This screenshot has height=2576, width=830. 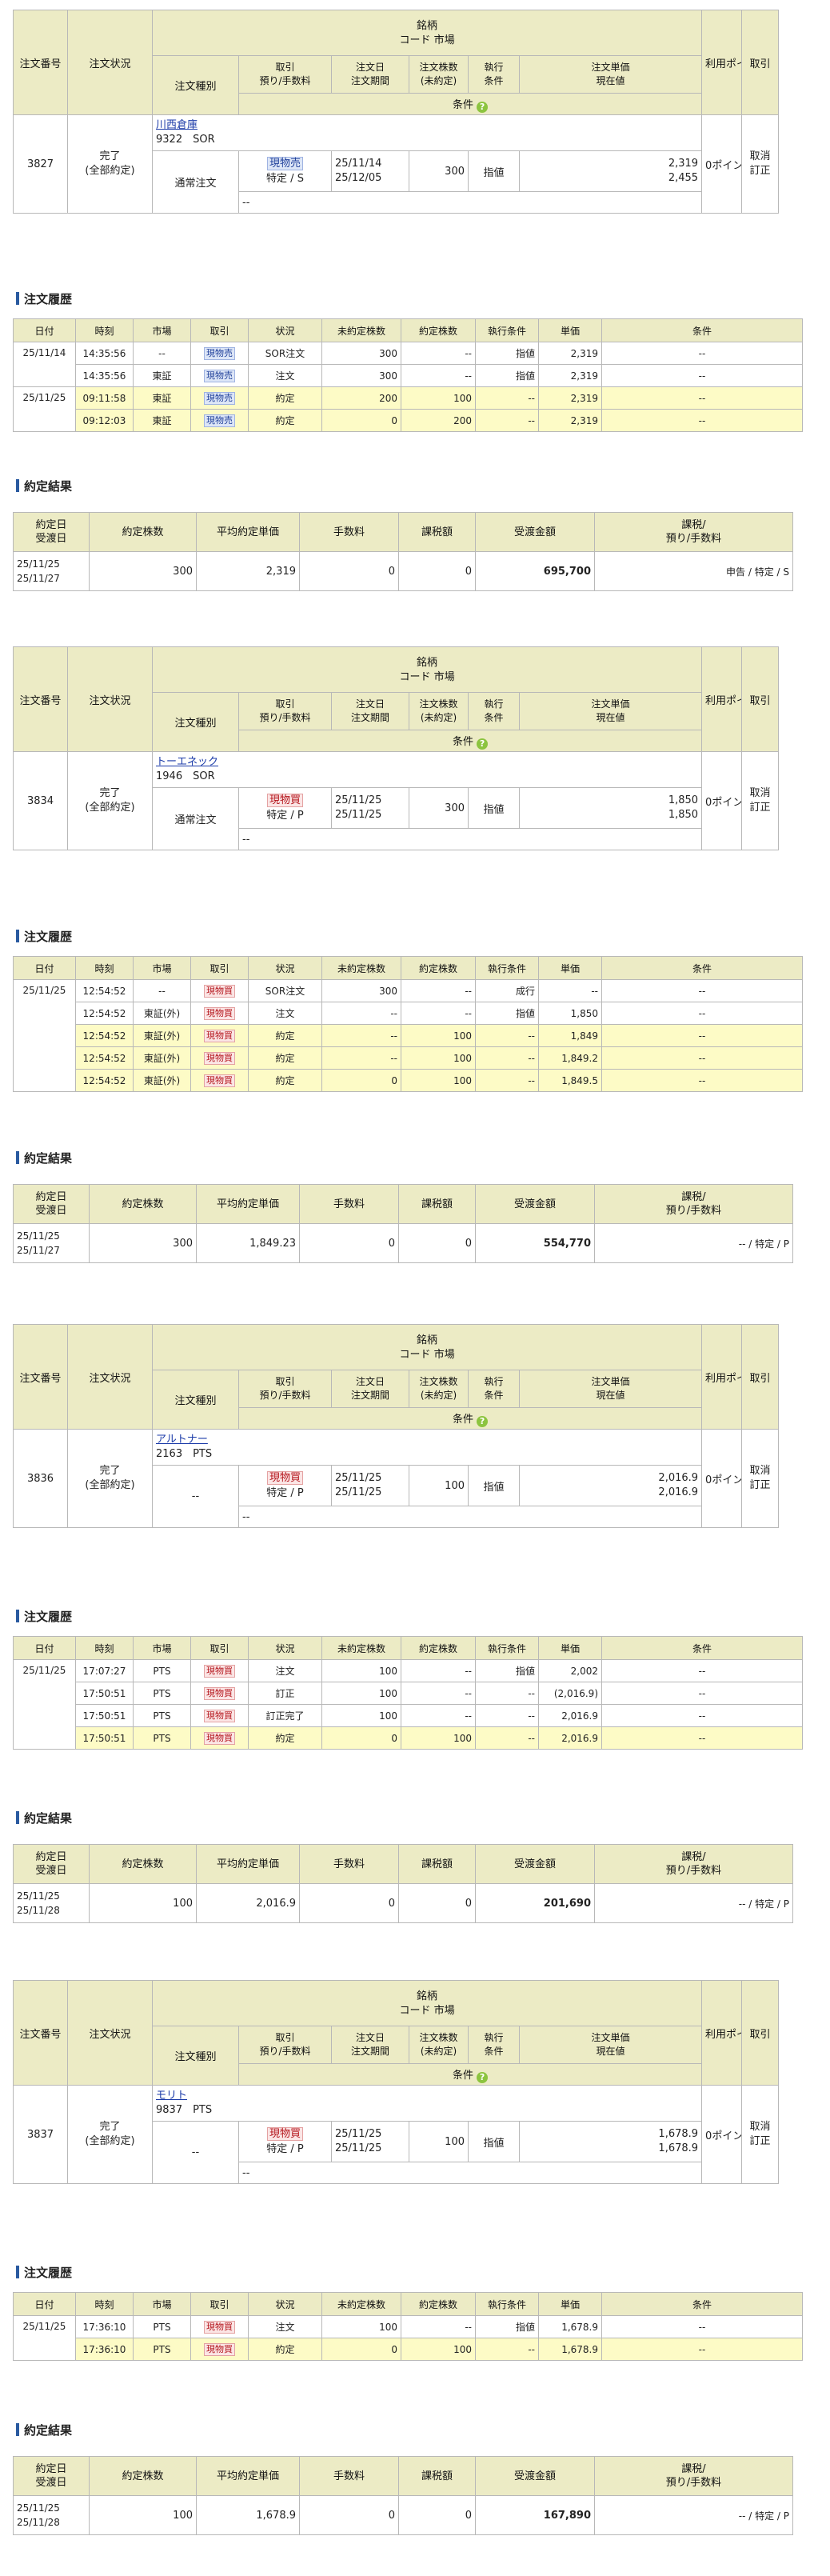 I want to click on history-col-header: 取引, so click(x=219, y=968).